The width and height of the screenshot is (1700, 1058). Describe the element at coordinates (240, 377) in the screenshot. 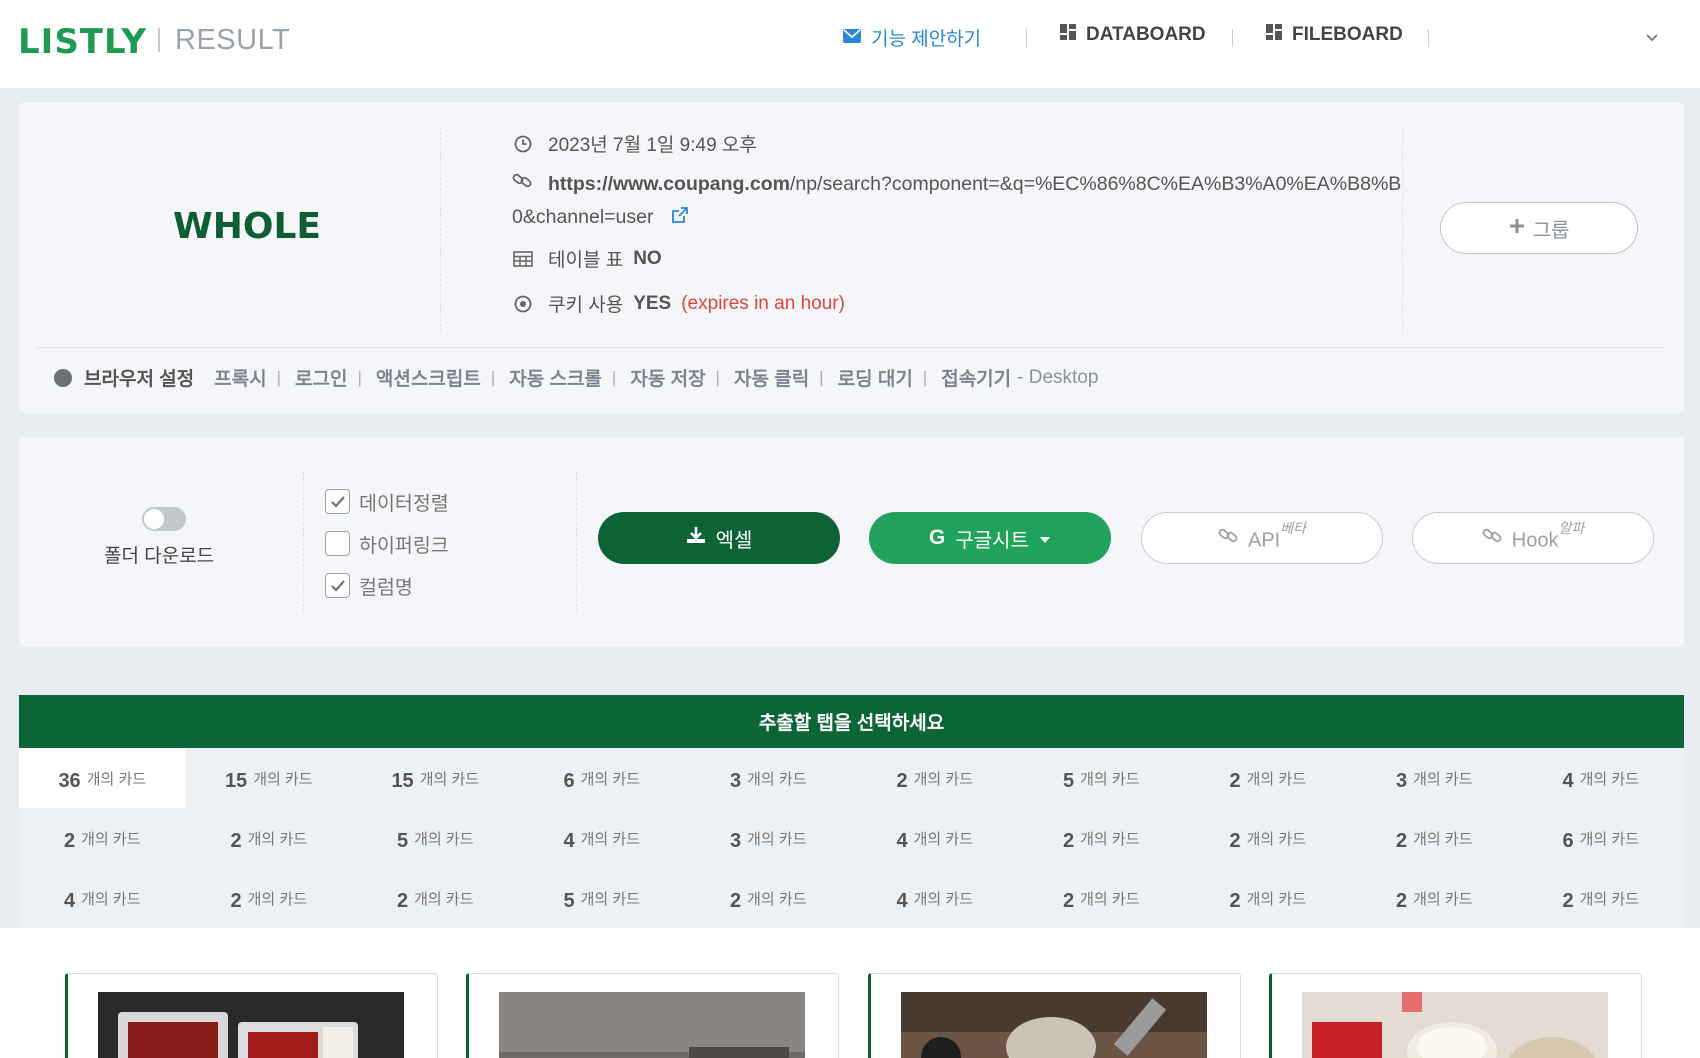

I see `option-proxy: 프록시` at that location.